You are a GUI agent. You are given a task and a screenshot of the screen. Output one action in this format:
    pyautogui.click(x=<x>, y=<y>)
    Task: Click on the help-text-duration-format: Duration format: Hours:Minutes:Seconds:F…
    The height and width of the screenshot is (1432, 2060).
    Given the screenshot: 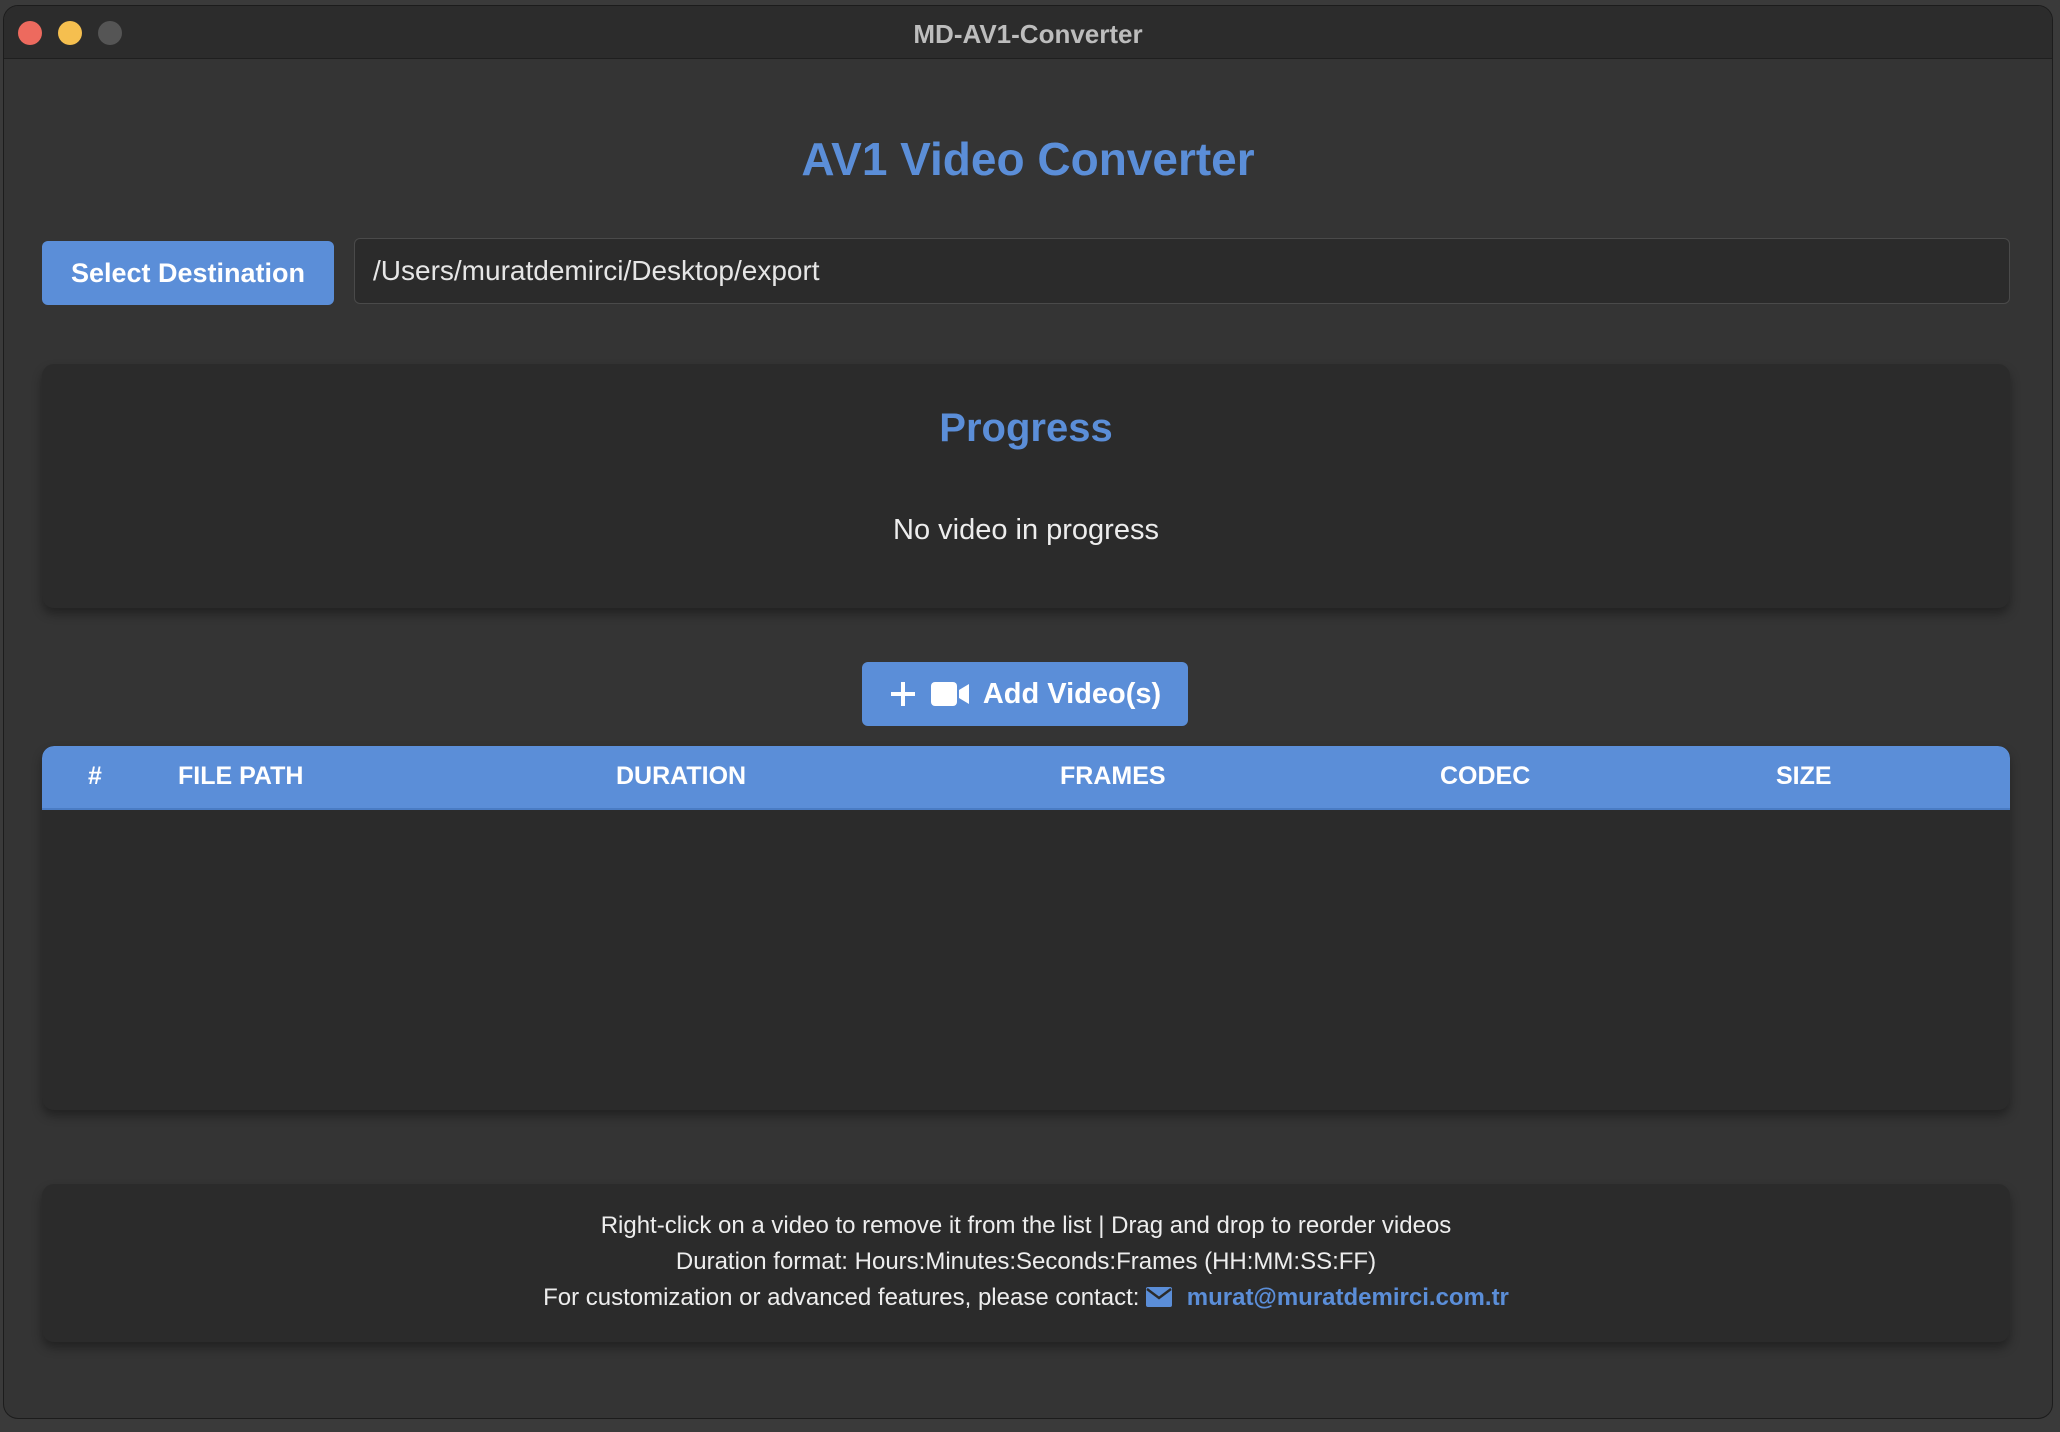 What is the action you would take?
    pyautogui.click(x=1026, y=1261)
    